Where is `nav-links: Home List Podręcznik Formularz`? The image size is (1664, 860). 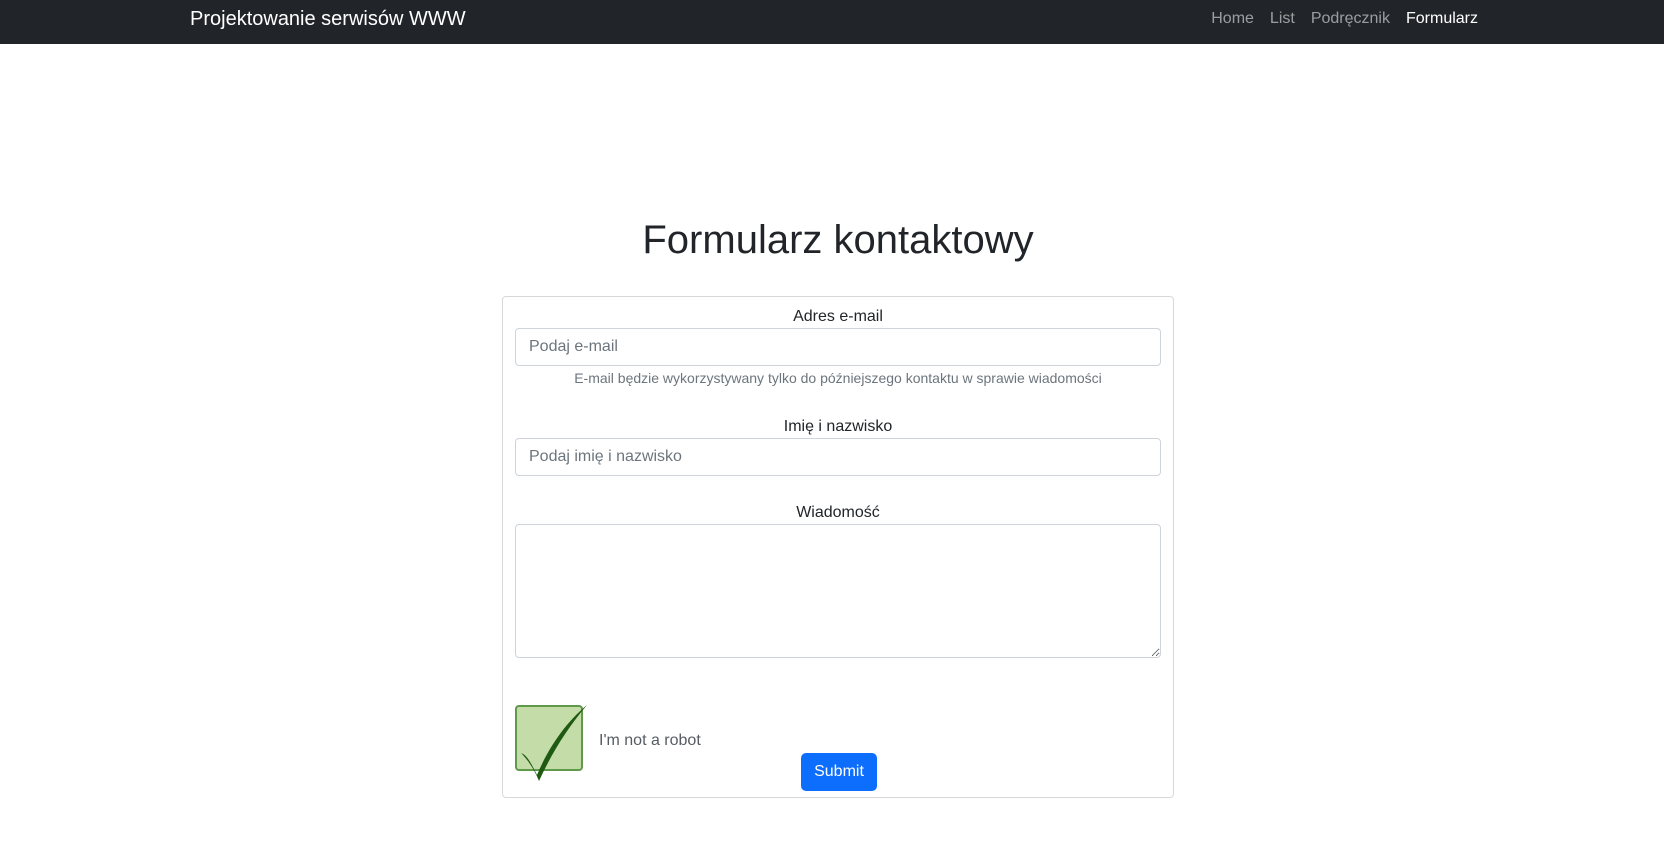 nav-links: Home List Podręcznik Formularz is located at coordinates (1344, 19).